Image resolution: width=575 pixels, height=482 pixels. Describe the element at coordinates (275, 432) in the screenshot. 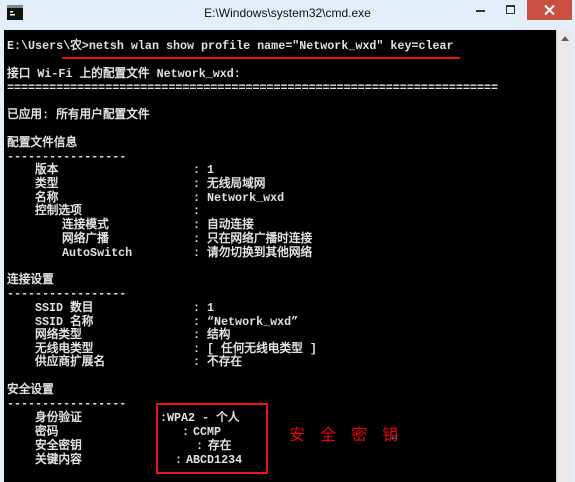

I see `list-item: 密码 : CCMP` at that location.